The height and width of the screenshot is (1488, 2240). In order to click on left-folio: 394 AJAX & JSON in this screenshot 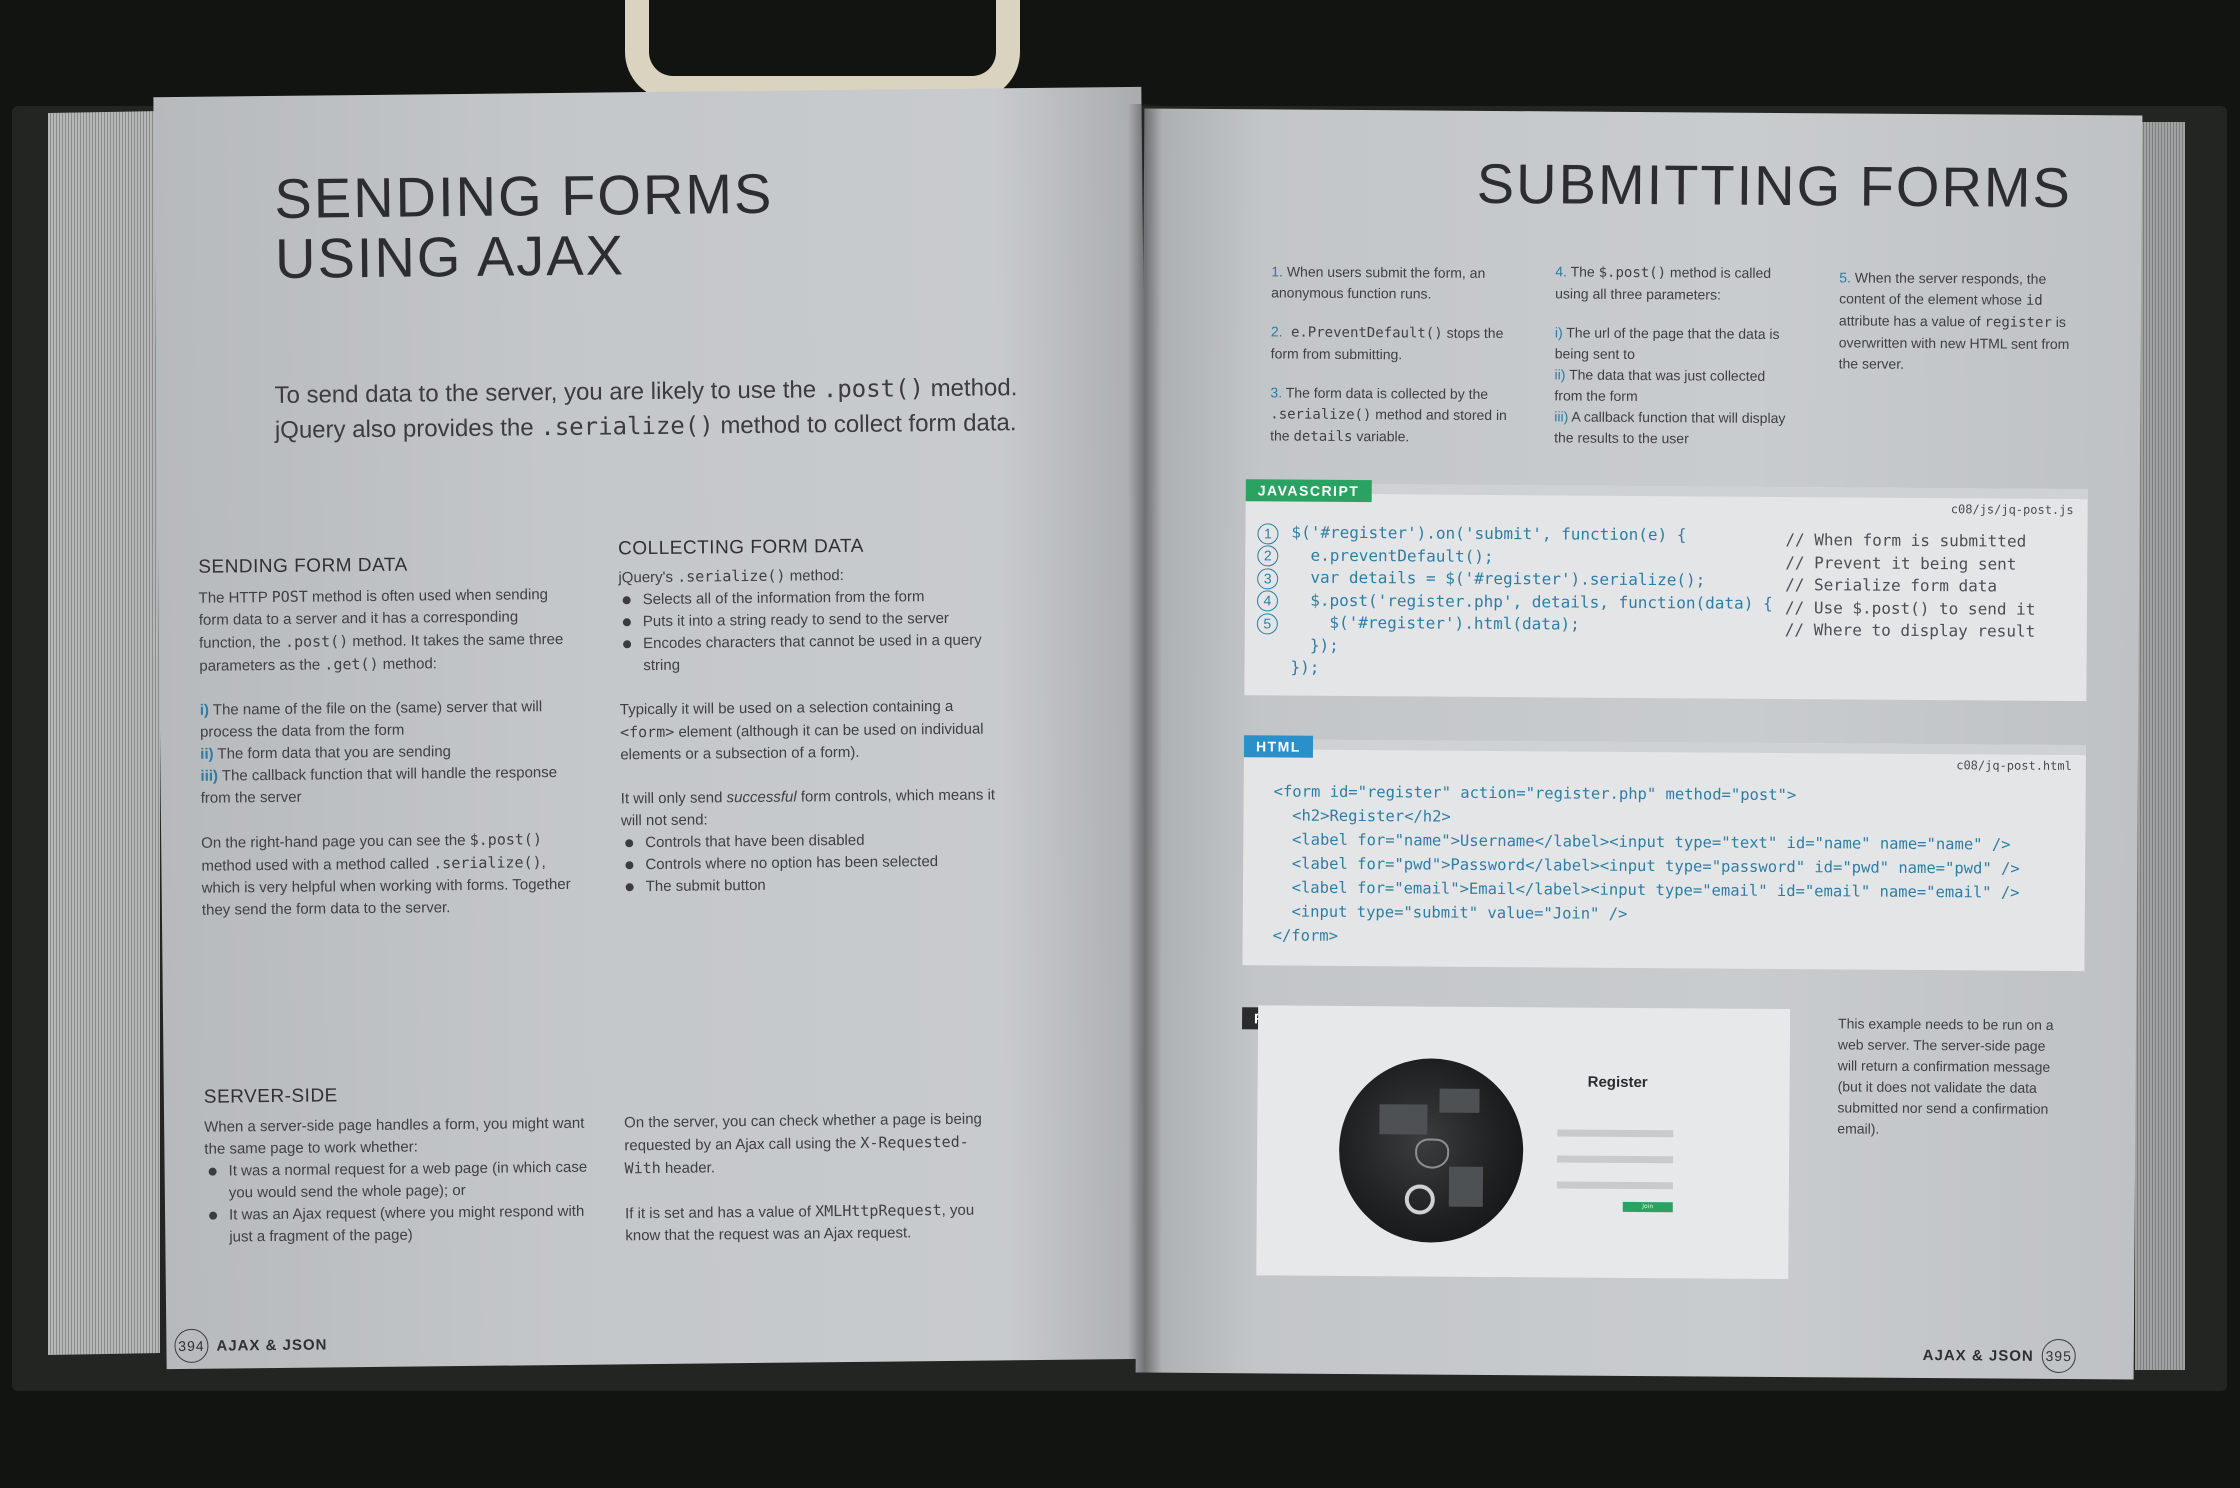, I will do `click(247, 1345)`.